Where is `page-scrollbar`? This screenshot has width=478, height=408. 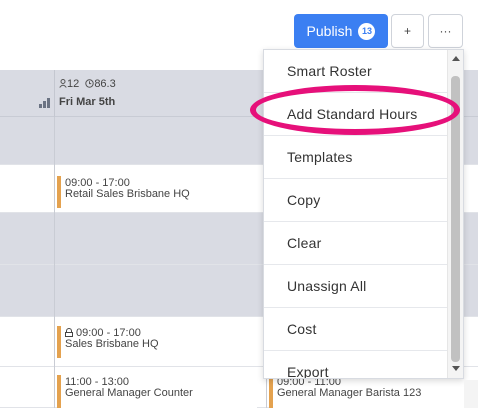 page-scrollbar is located at coordinates (471, 394).